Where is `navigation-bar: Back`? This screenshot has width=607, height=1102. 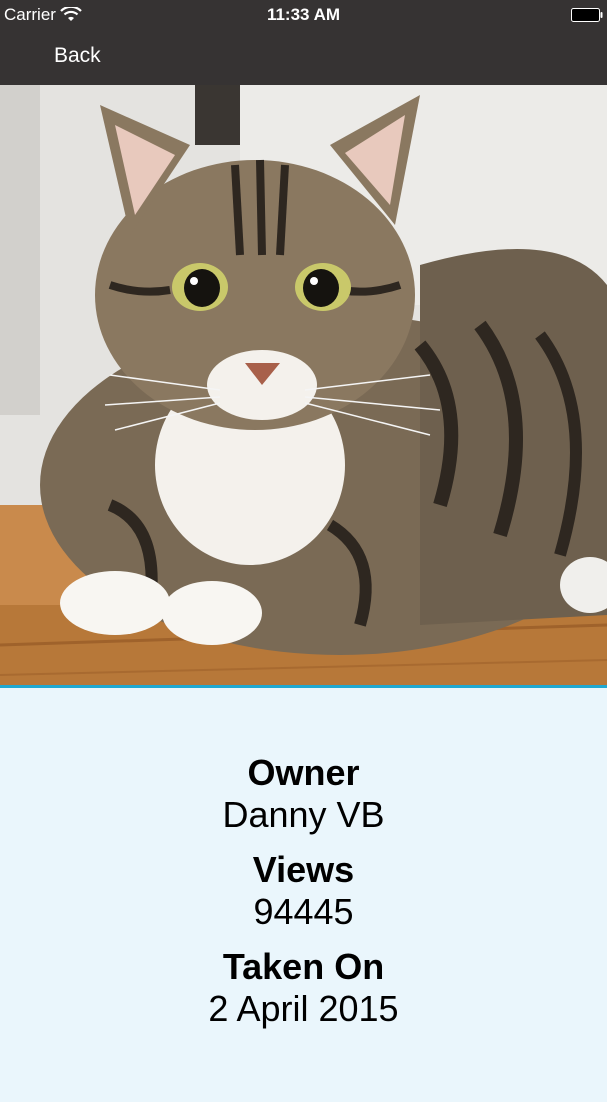
navigation-bar: Back is located at coordinates (303, 57).